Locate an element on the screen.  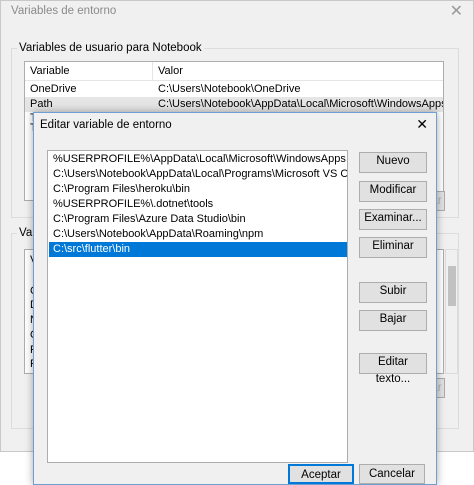
accept-button: Aceptar is located at coordinates (321, 474).